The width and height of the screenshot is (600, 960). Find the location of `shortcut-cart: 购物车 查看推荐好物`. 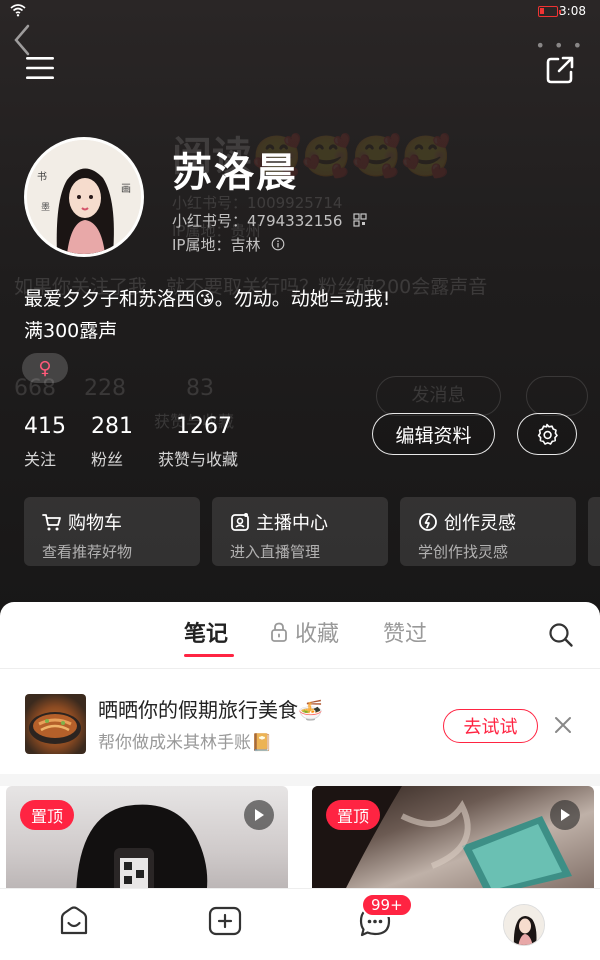

shortcut-cart: 购物车 查看推荐好物 is located at coordinates (112, 531).